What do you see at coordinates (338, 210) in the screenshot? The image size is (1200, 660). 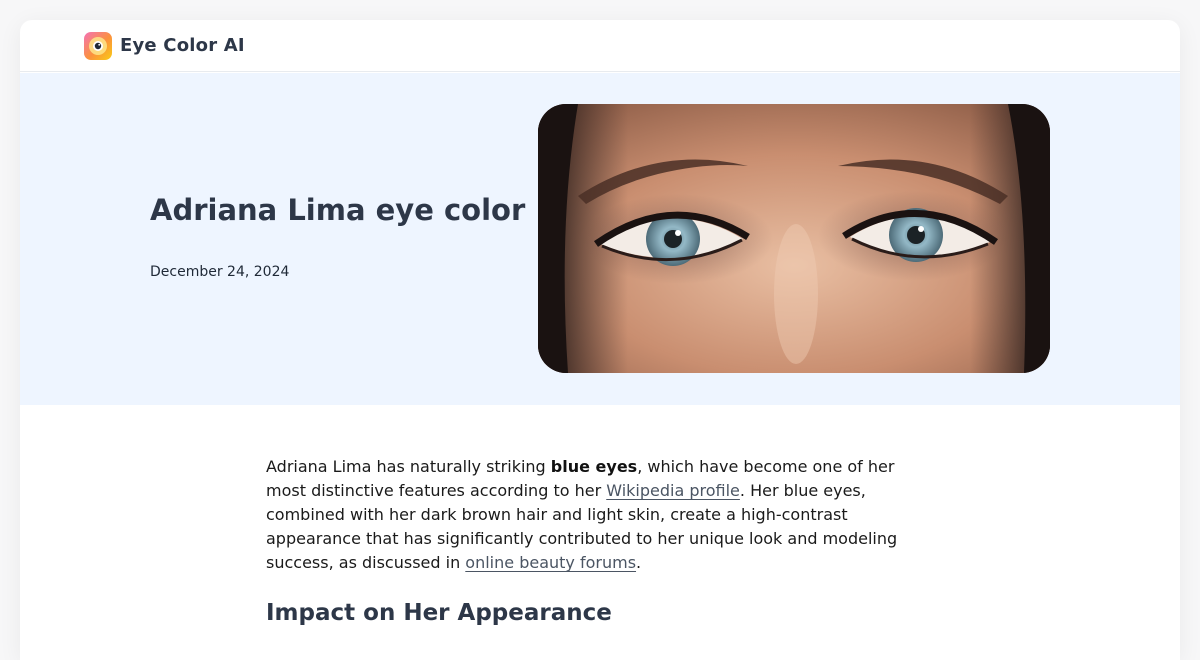 I see `page-title: Adriana Lima eye color` at bounding box center [338, 210].